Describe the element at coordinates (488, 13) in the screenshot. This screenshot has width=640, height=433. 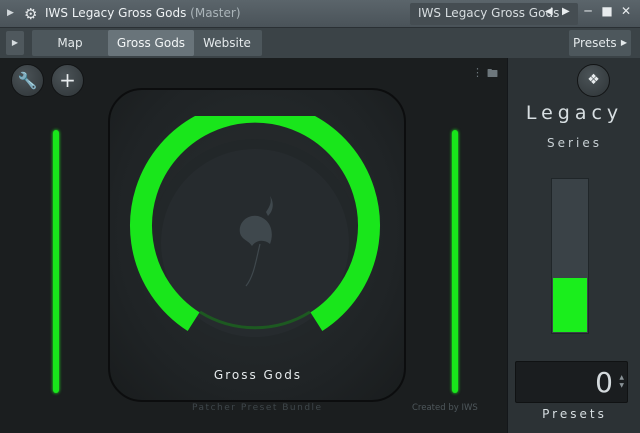
I see `preset-name: IWS Legacy Gross Gods` at that location.